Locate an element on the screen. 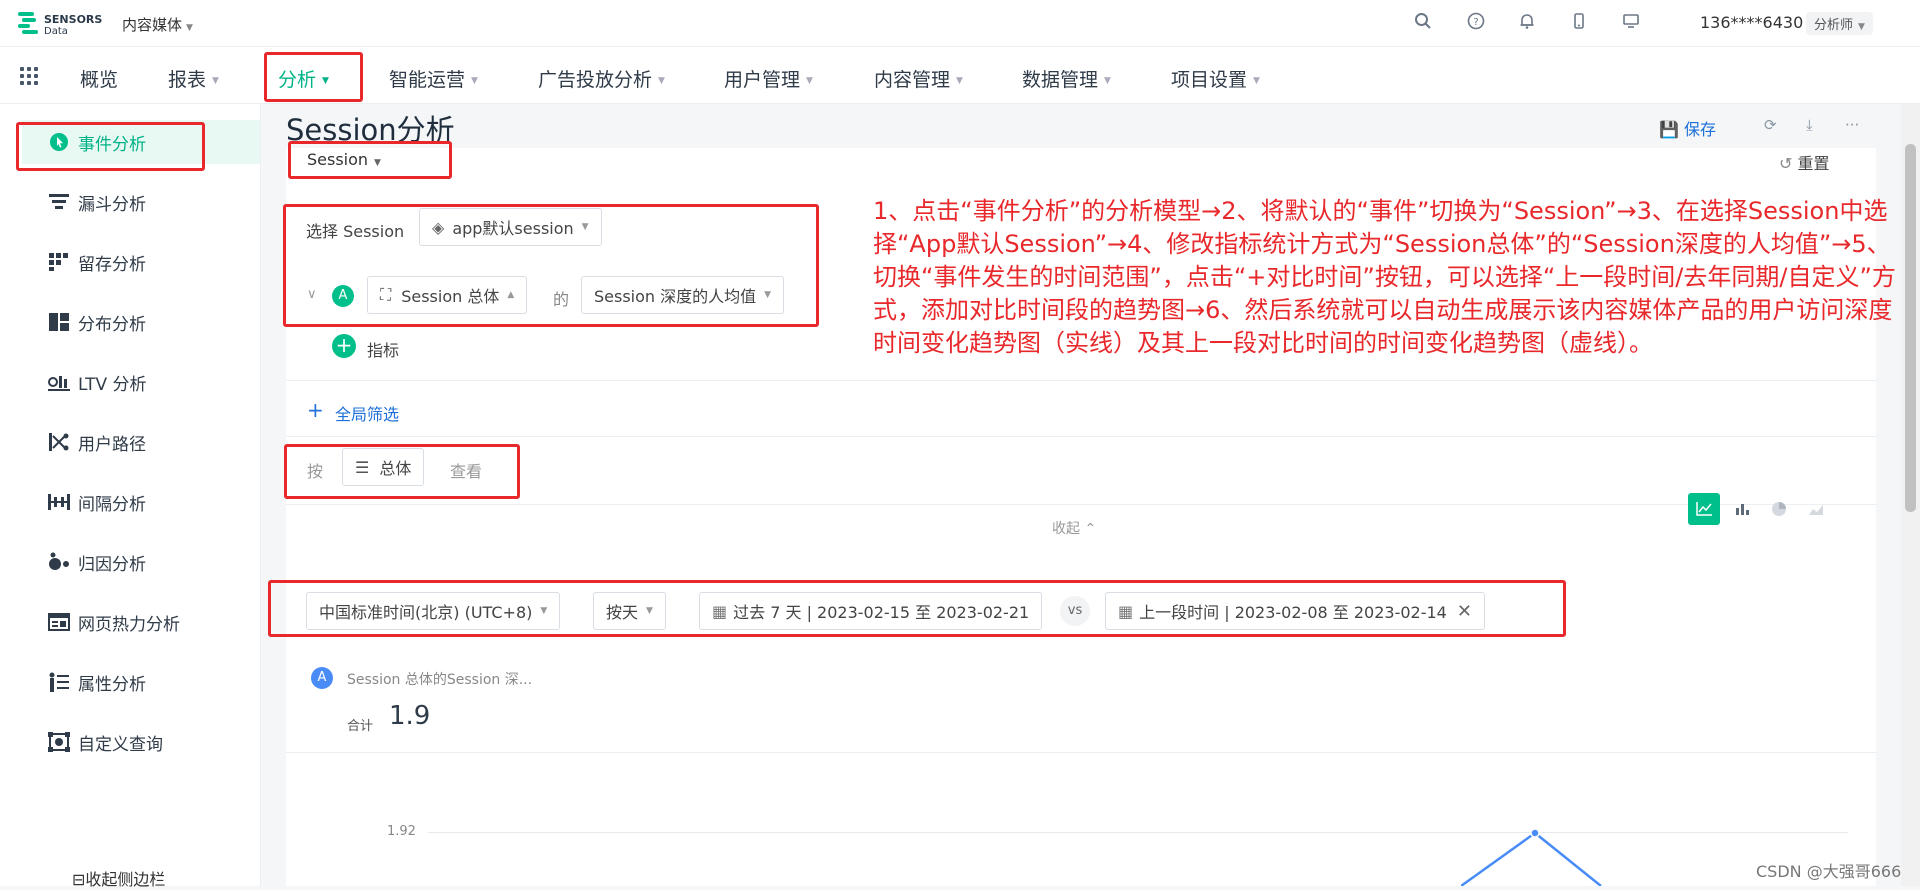  total-value: 1.9 is located at coordinates (410, 716).